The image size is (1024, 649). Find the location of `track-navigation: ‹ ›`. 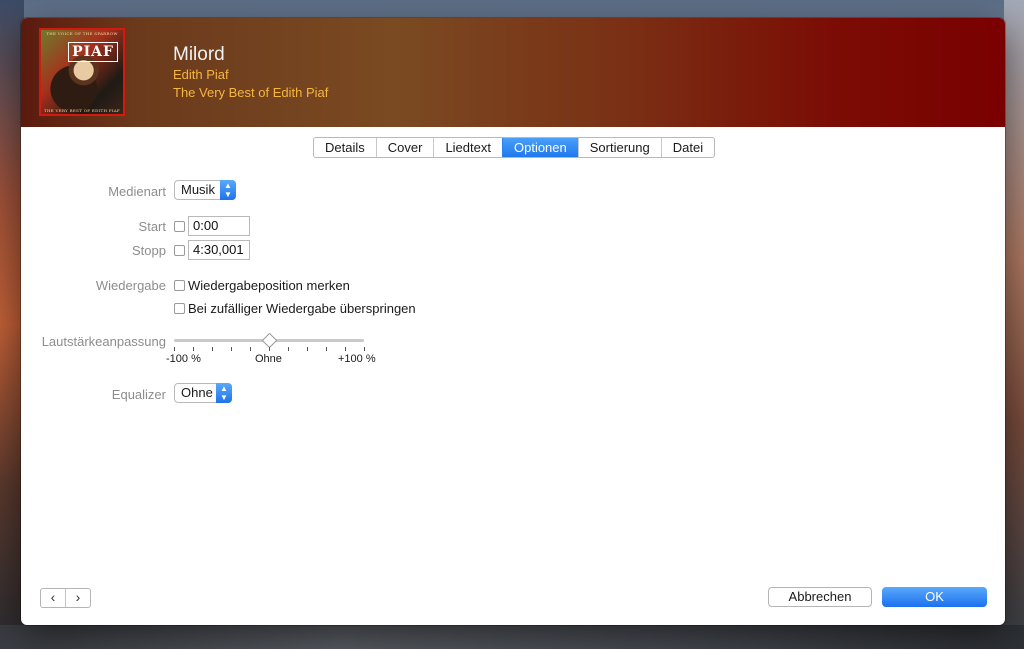

track-navigation: ‹ › is located at coordinates (65, 598).